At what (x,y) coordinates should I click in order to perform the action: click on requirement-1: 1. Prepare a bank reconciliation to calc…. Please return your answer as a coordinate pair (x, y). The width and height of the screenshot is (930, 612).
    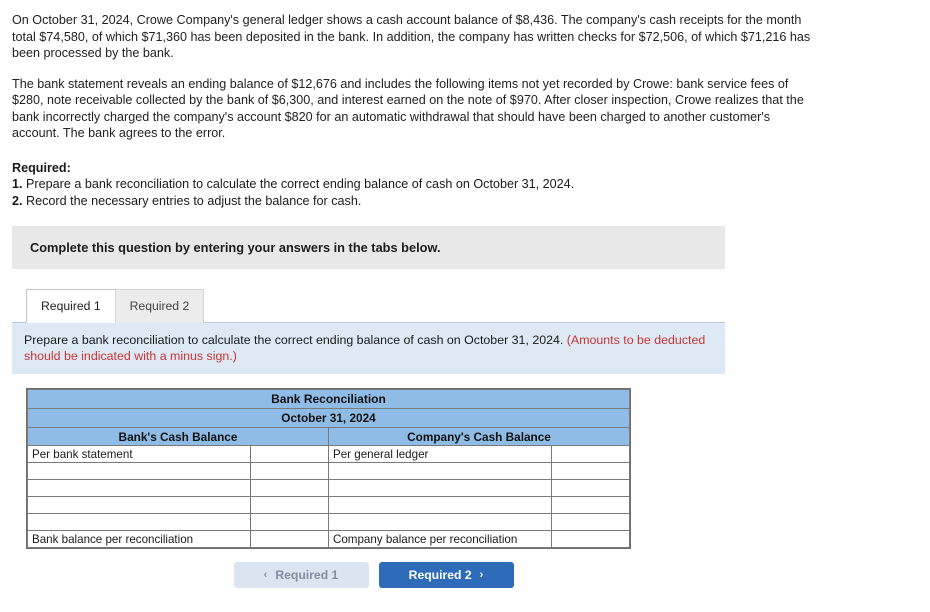
    Looking at the image, I should click on (466, 184).